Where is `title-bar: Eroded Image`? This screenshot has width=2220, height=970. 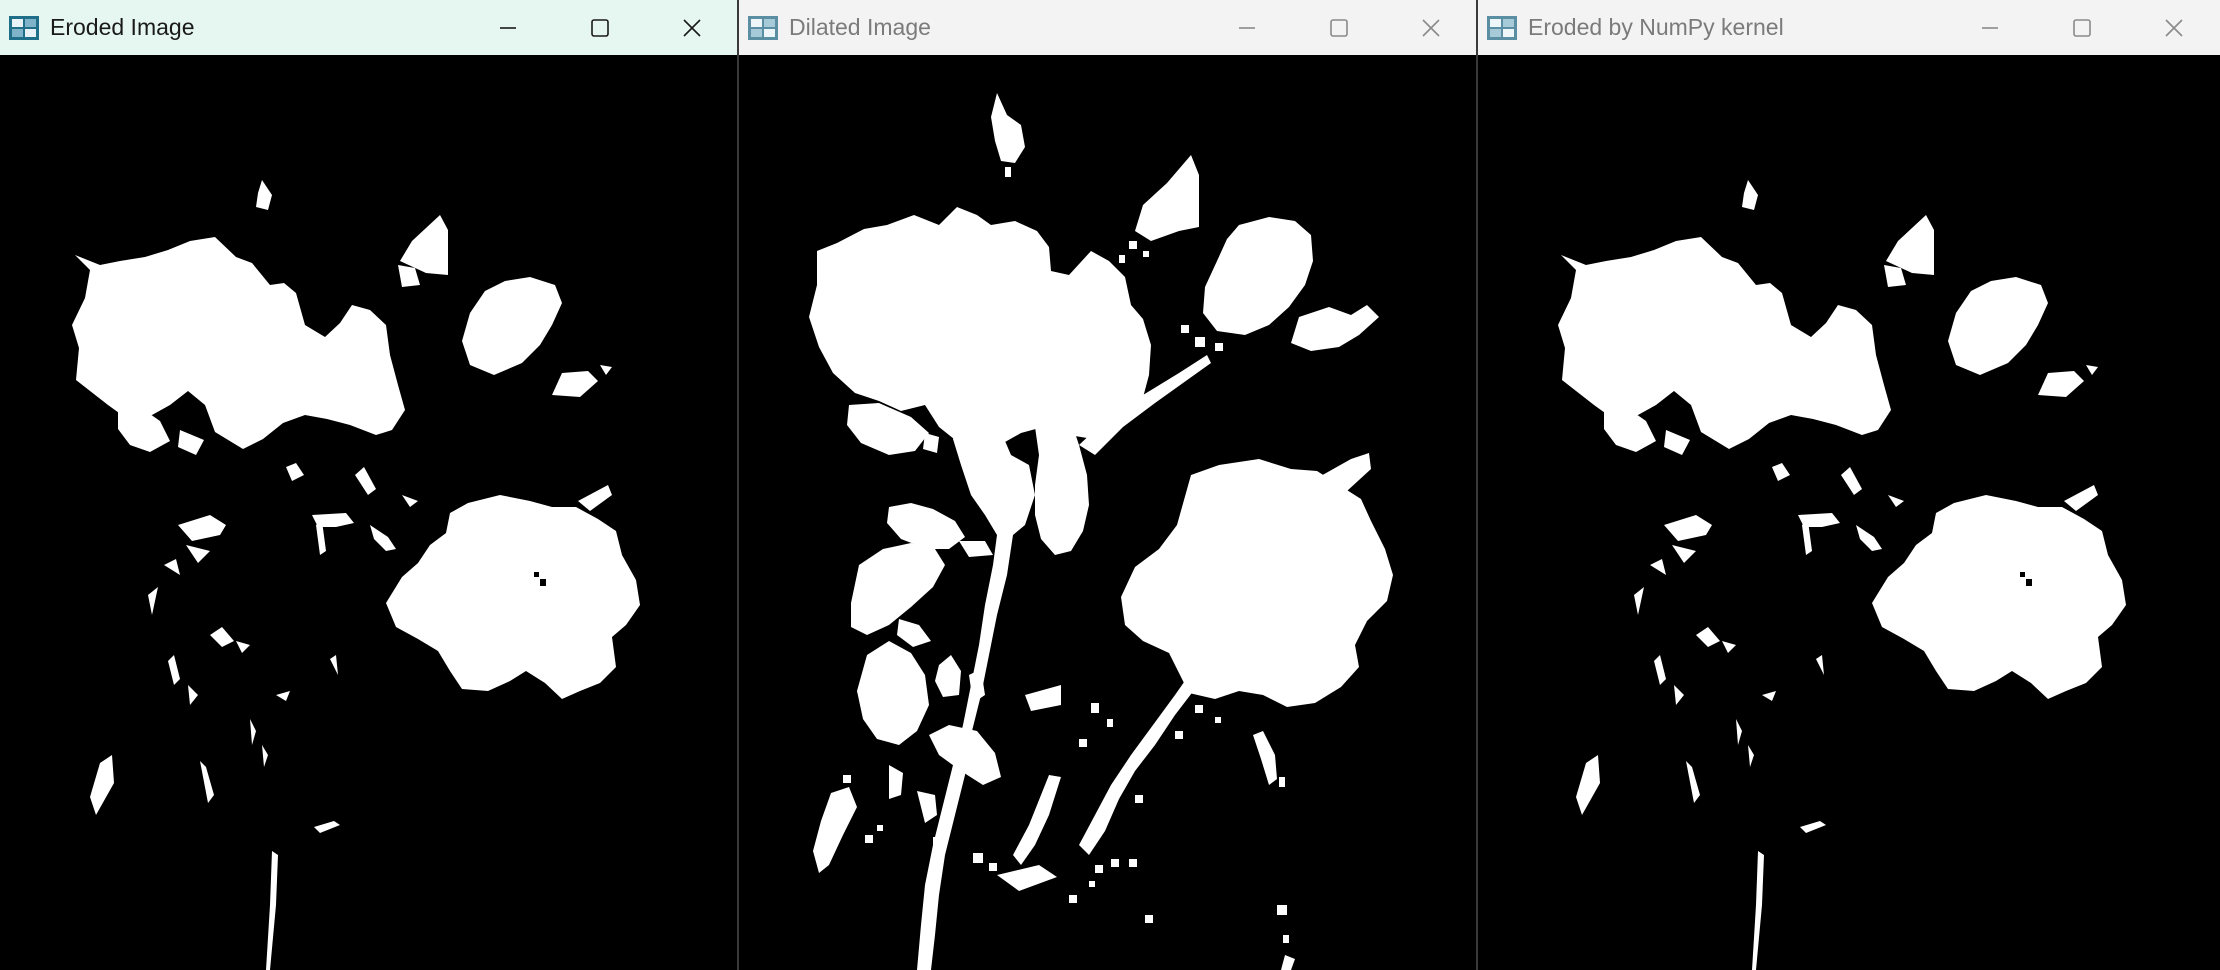
title-bar: Eroded Image is located at coordinates (369, 27).